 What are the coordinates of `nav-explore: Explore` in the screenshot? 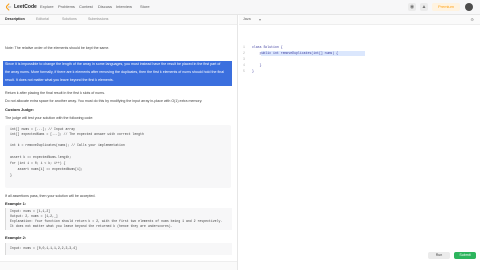 It's located at (47, 7).